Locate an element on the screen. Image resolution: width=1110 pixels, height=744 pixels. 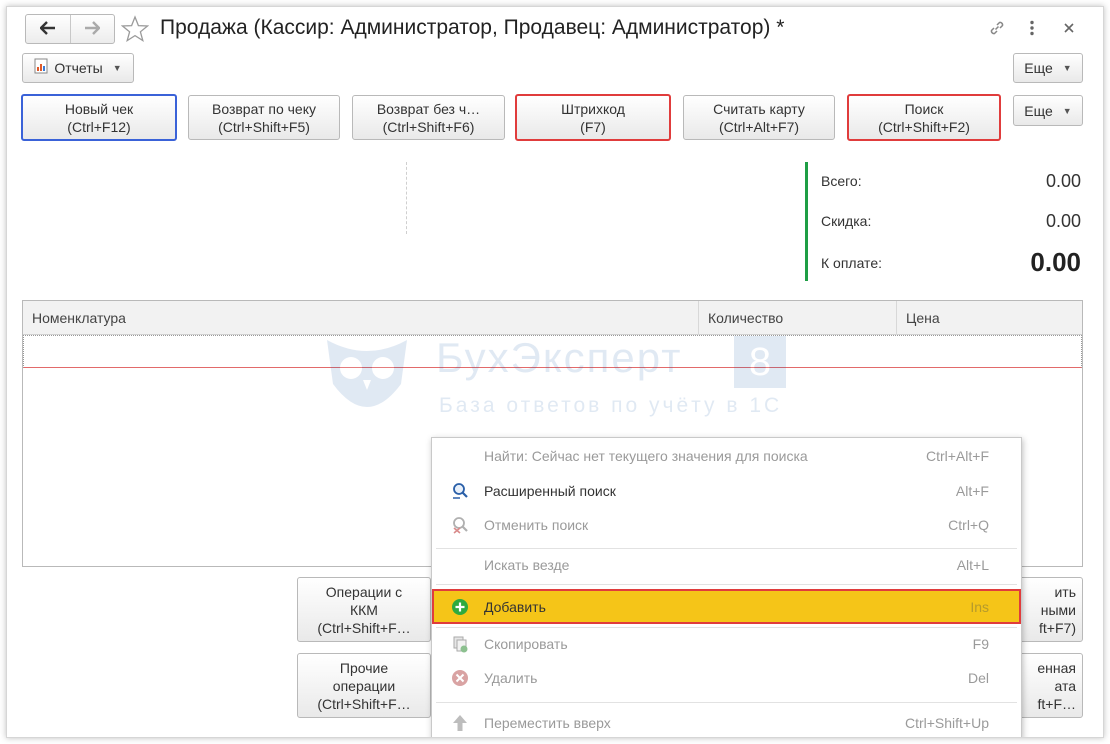
button-label: Новый чек is located at coordinates (99, 108).